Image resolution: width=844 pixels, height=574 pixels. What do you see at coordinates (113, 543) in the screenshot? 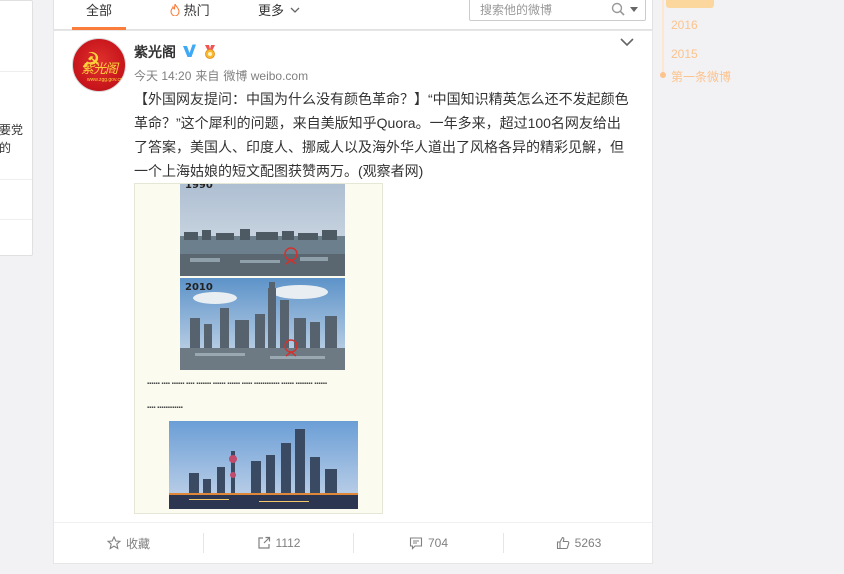
I see `star-icon` at bounding box center [113, 543].